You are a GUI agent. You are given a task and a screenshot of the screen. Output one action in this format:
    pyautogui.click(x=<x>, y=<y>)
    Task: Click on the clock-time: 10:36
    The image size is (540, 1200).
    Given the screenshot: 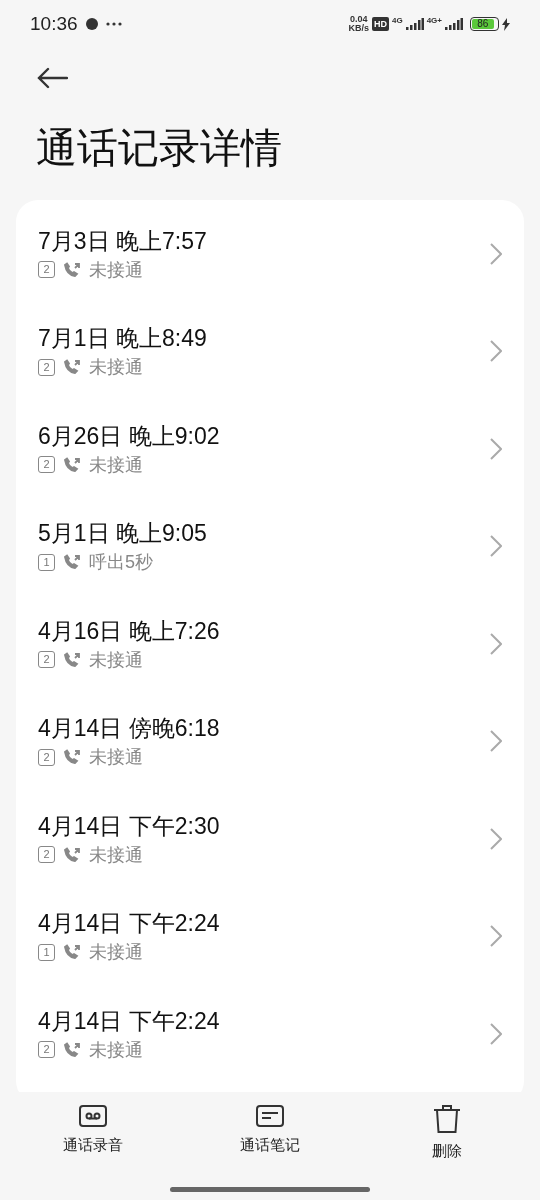 What is the action you would take?
    pyautogui.click(x=54, y=23)
    